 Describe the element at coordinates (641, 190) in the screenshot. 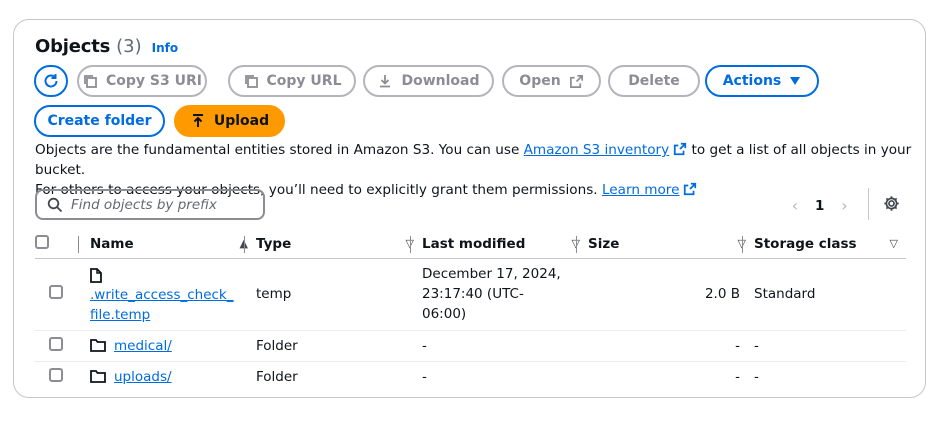

I see `learn-more-link: Learn more` at that location.